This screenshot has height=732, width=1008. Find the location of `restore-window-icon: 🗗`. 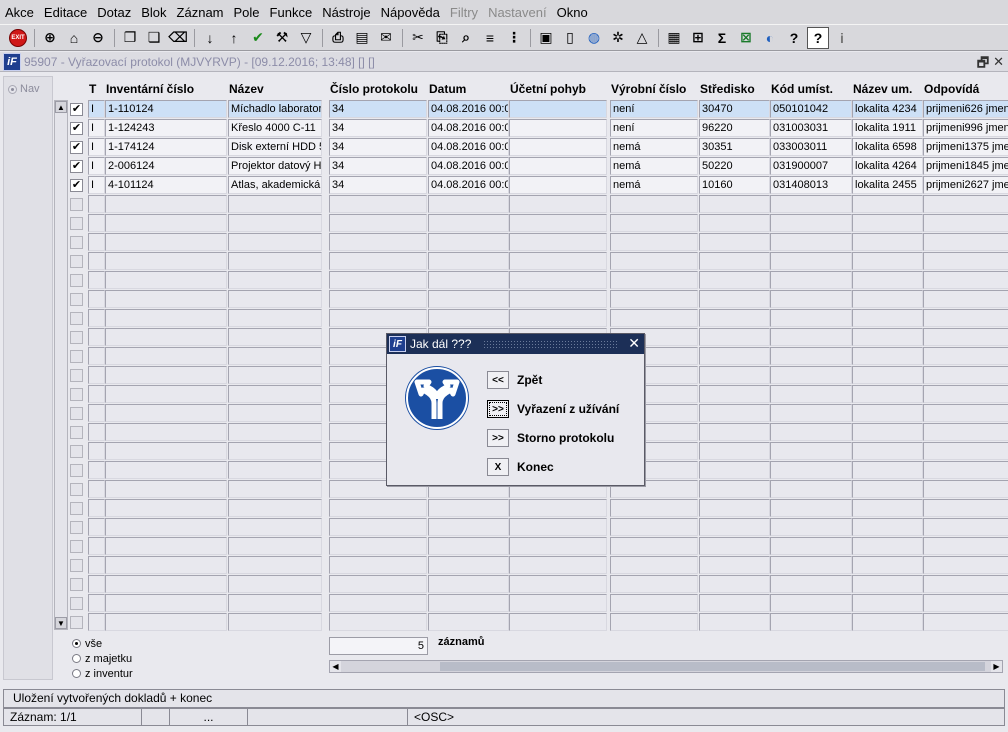

restore-window-icon: 🗗 is located at coordinates (983, 65).